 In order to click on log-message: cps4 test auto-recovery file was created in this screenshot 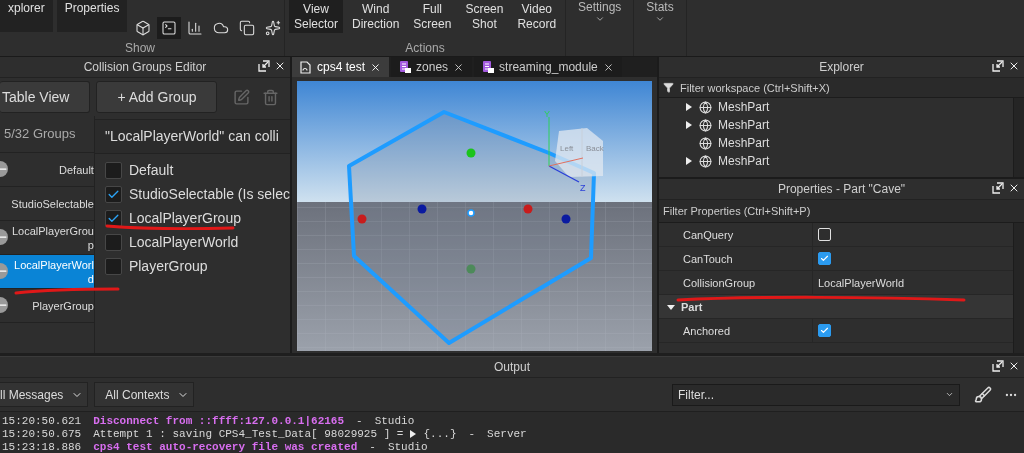, I will do `click(225, 447)`.